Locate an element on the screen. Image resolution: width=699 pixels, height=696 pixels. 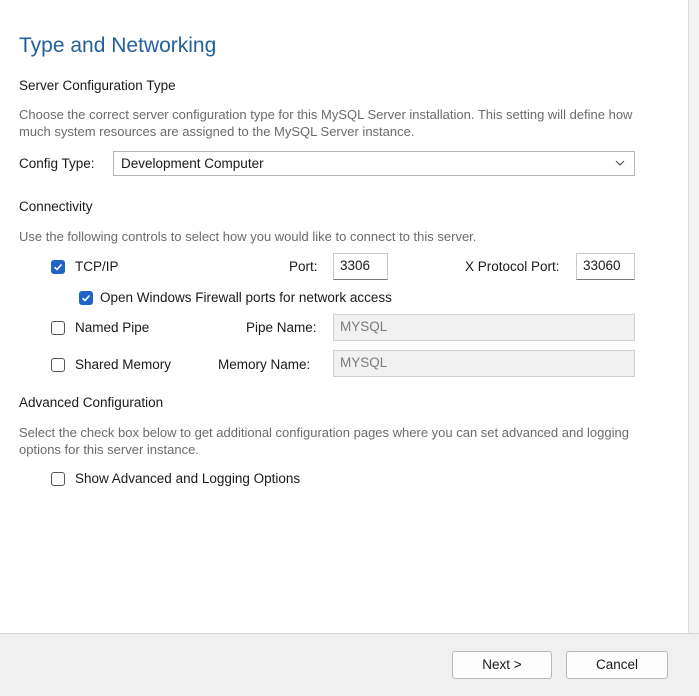
connectivity-heading: Connectivity is located at coordinates (56, 206).